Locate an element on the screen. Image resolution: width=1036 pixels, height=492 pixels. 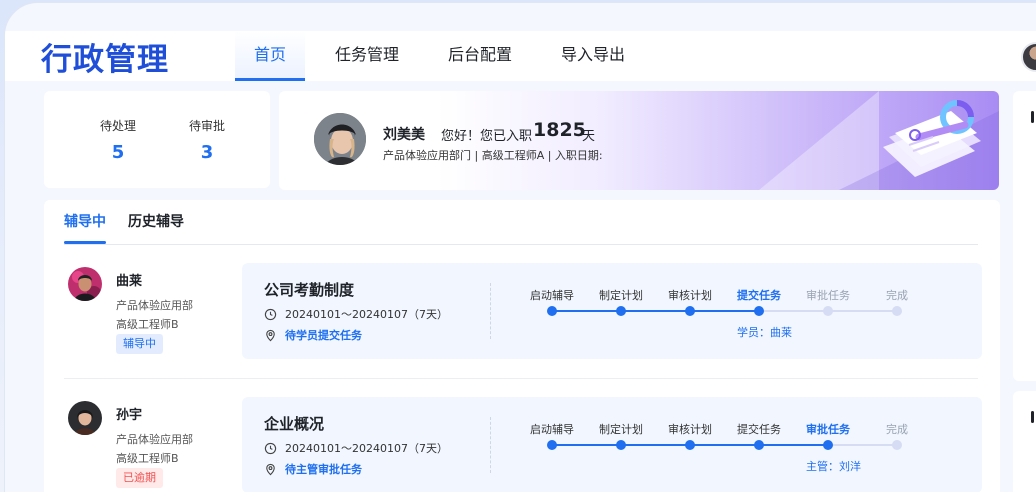
task-status: 待学员提交任务 is located at coordinates (313, 335).